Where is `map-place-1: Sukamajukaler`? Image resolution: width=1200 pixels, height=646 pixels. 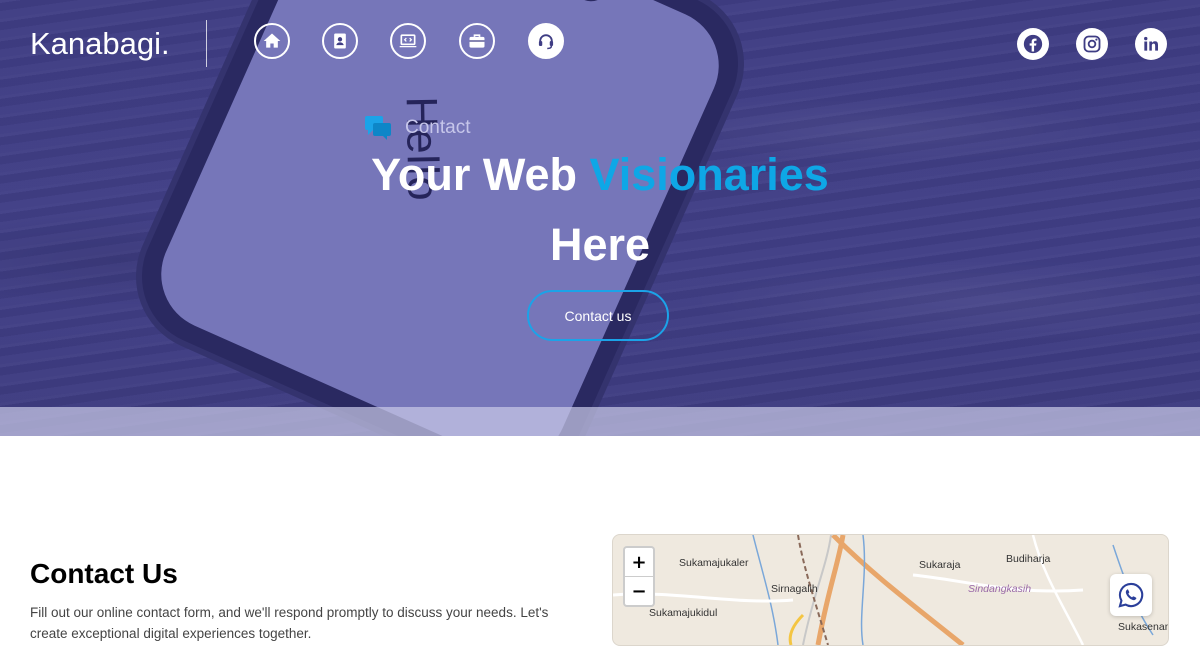 map-place-1: Sukamajukaler is located at coordinates (714, 563).